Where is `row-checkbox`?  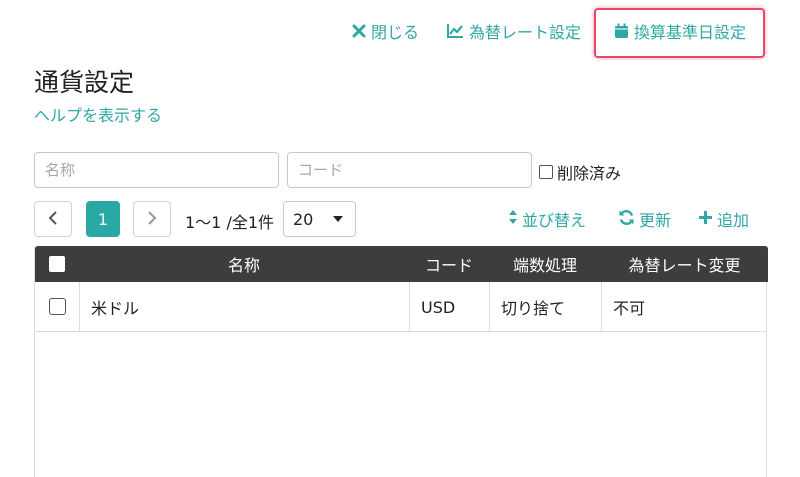 row-checkbox is located at coordinates (57, 306).